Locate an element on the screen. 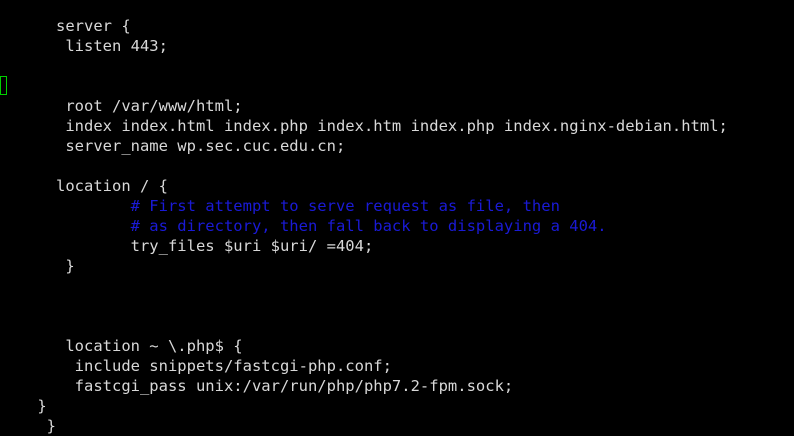  text-cursor is located at coordinates (3, 85).